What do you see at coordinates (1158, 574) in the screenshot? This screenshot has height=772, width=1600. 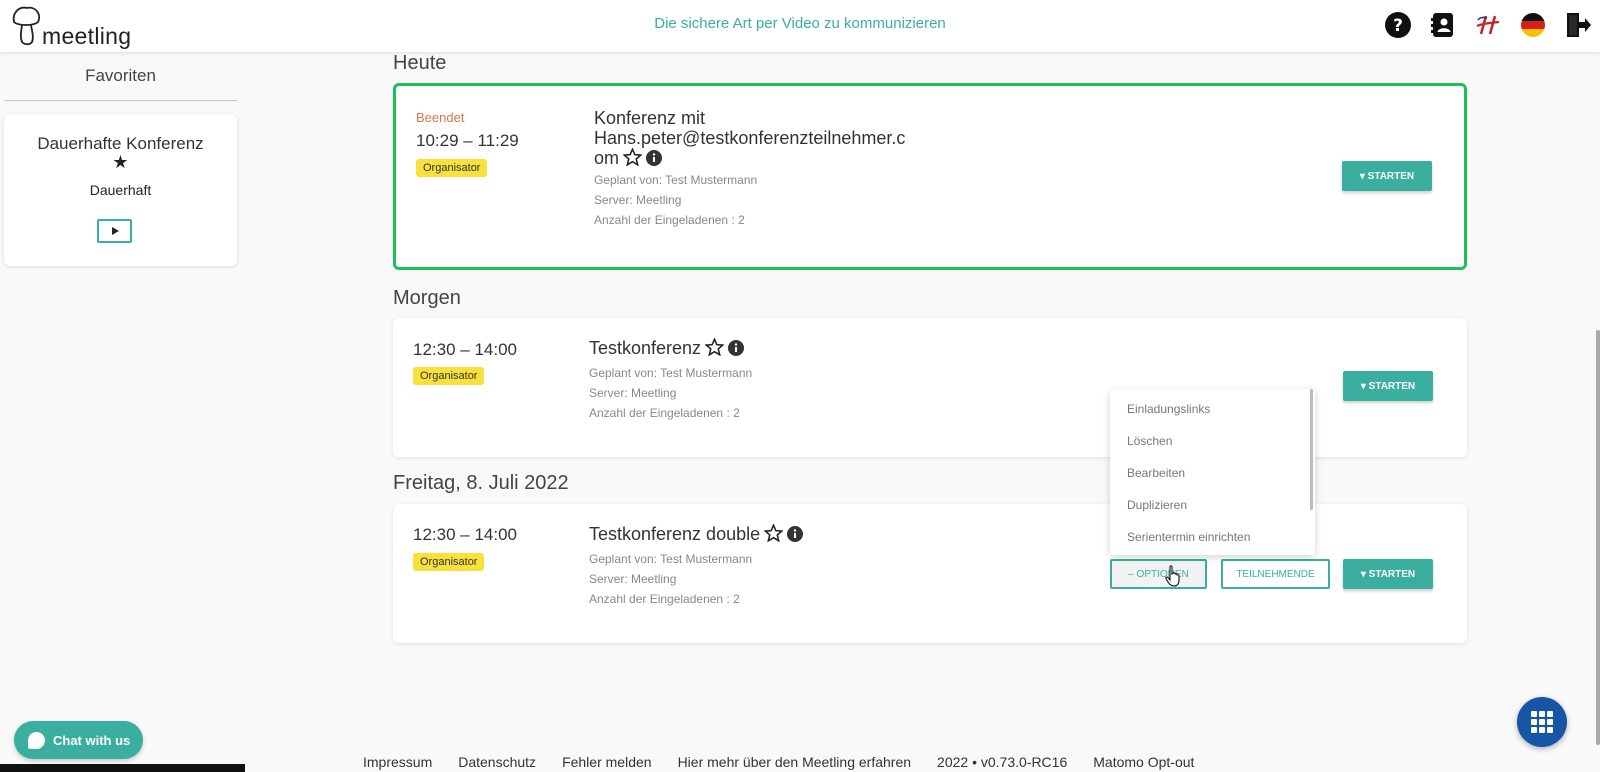 I see `options-button: – OPTIONEN` at bounding box center [1158, 574].